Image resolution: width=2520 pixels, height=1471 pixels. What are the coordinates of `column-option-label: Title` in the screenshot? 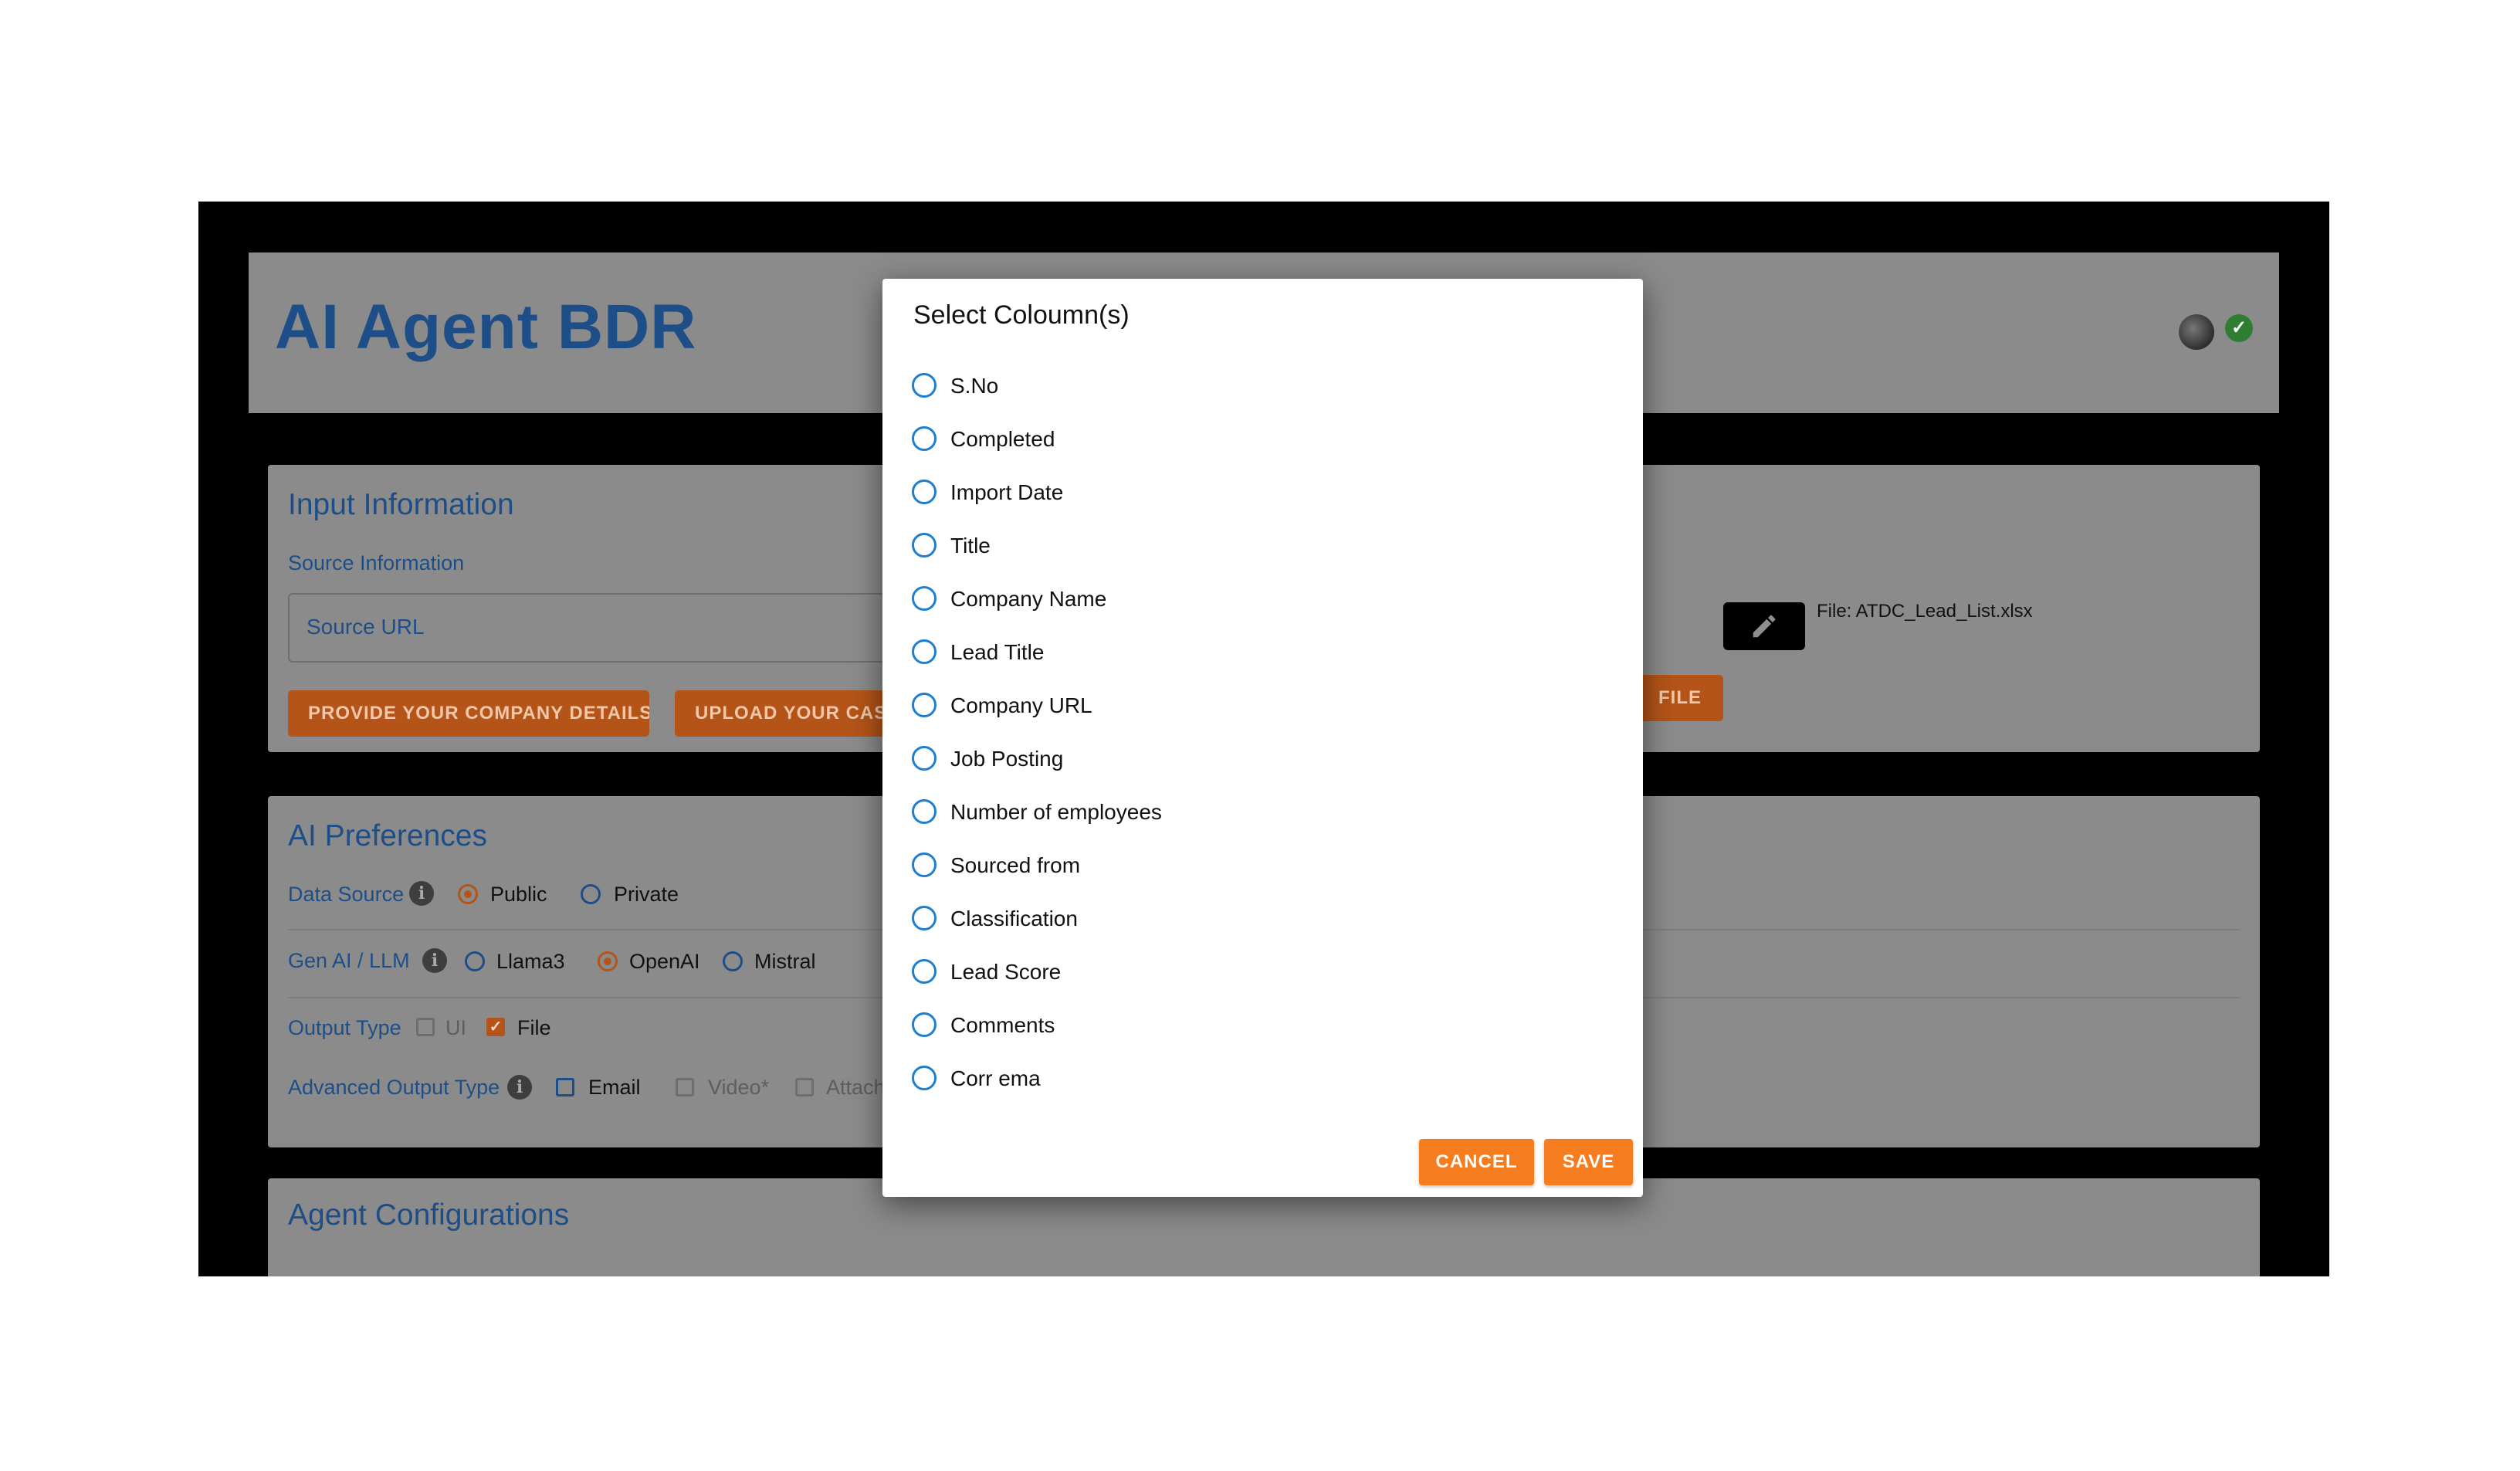 It's located at (971, 546).